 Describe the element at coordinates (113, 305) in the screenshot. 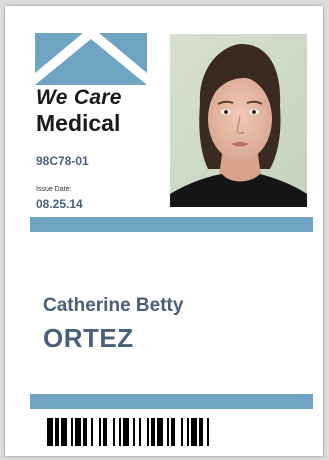

I see `person-first-name: Catherine Betty` at that location.